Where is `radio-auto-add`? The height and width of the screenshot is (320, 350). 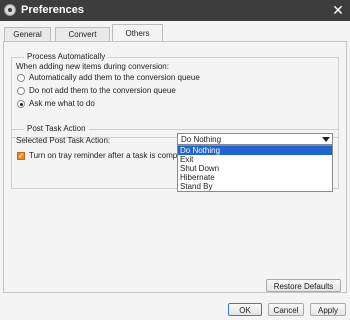
radio-auto-add is located at coordinates (21, 78).